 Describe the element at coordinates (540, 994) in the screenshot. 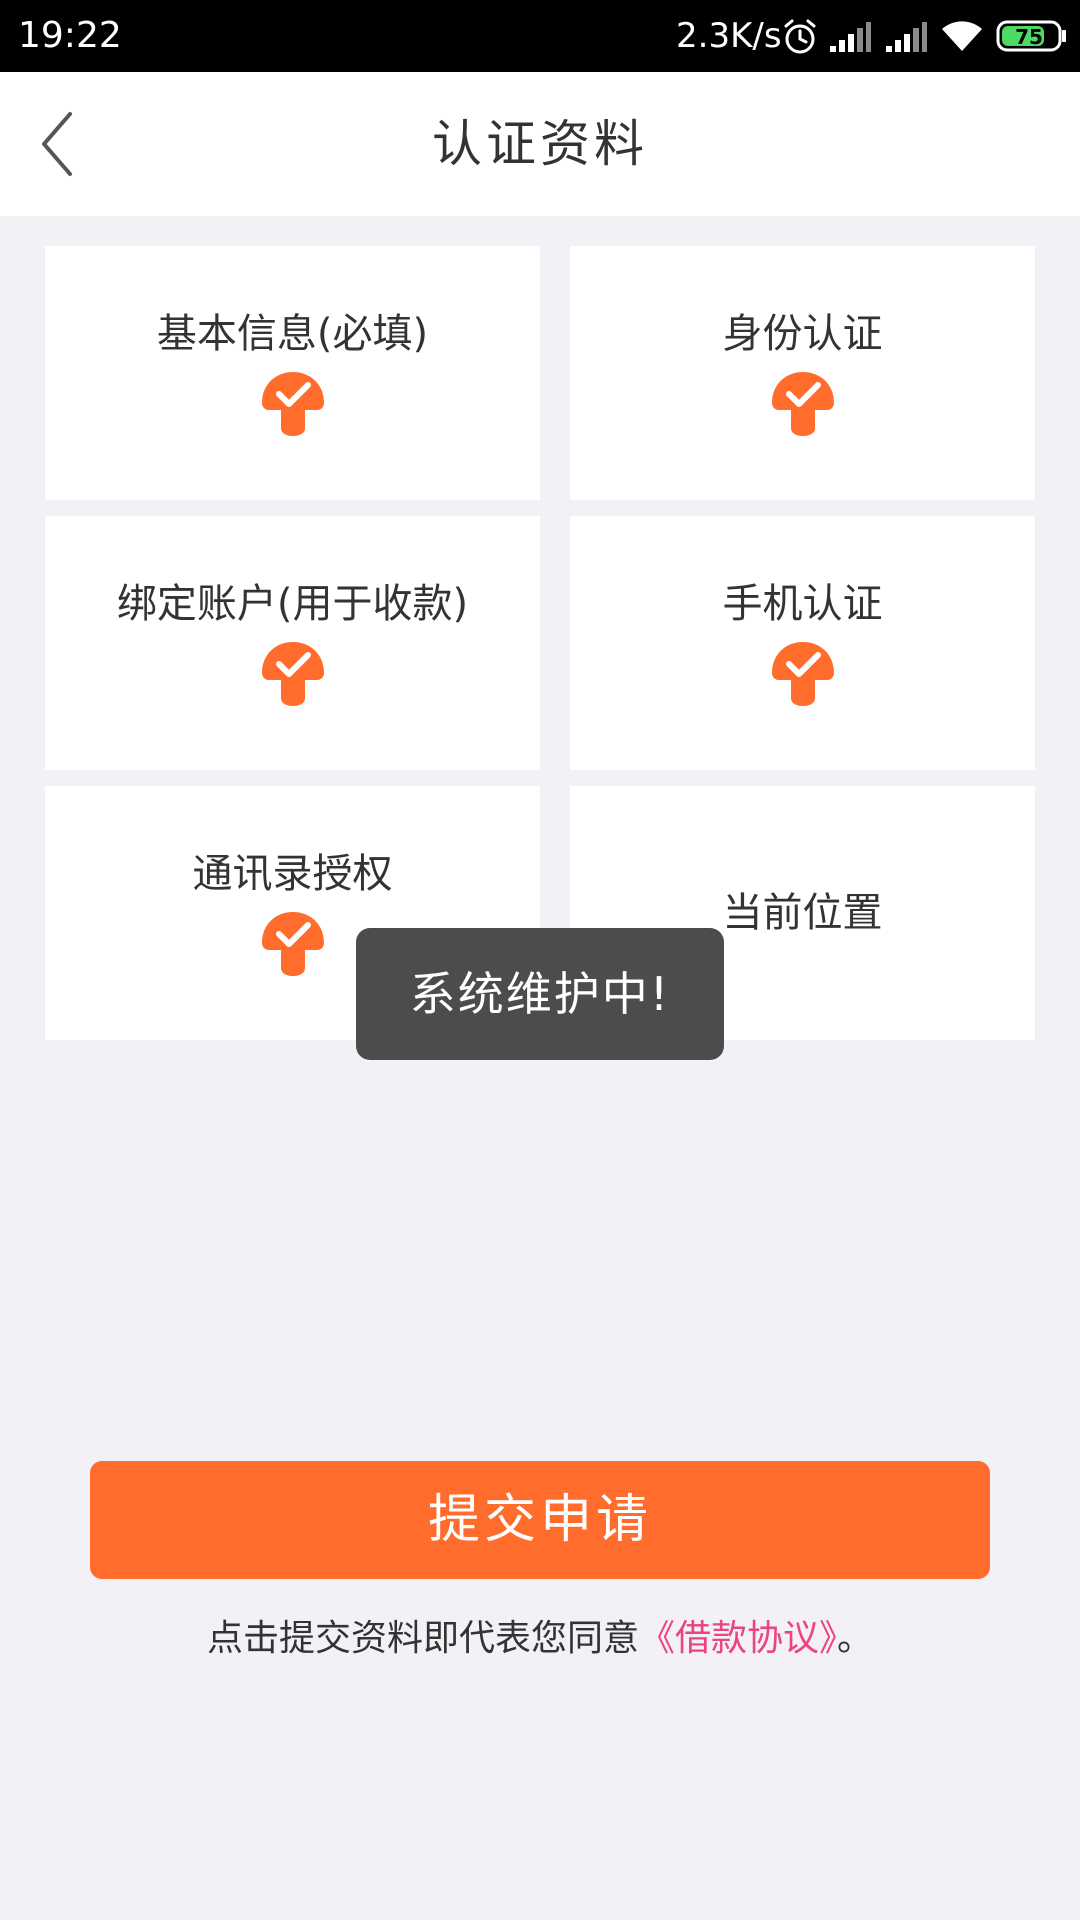

I see `toast-message: 系统维护中!` at that location.